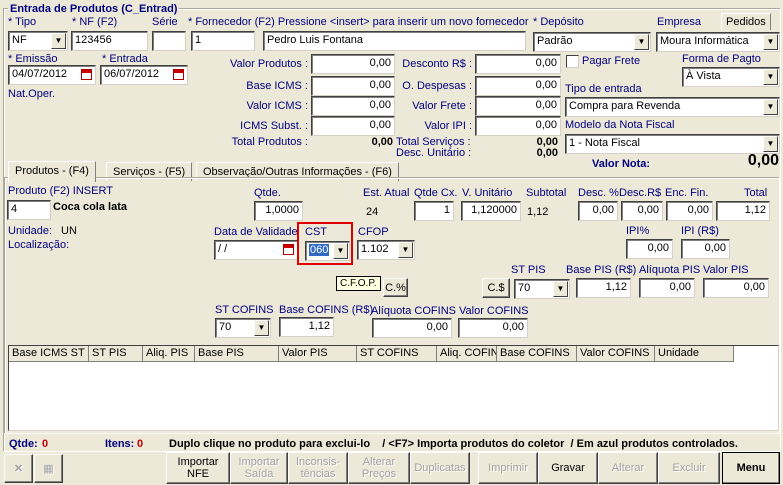  I want to click on v-unitario-input: 1,120000, so click(491, 211).